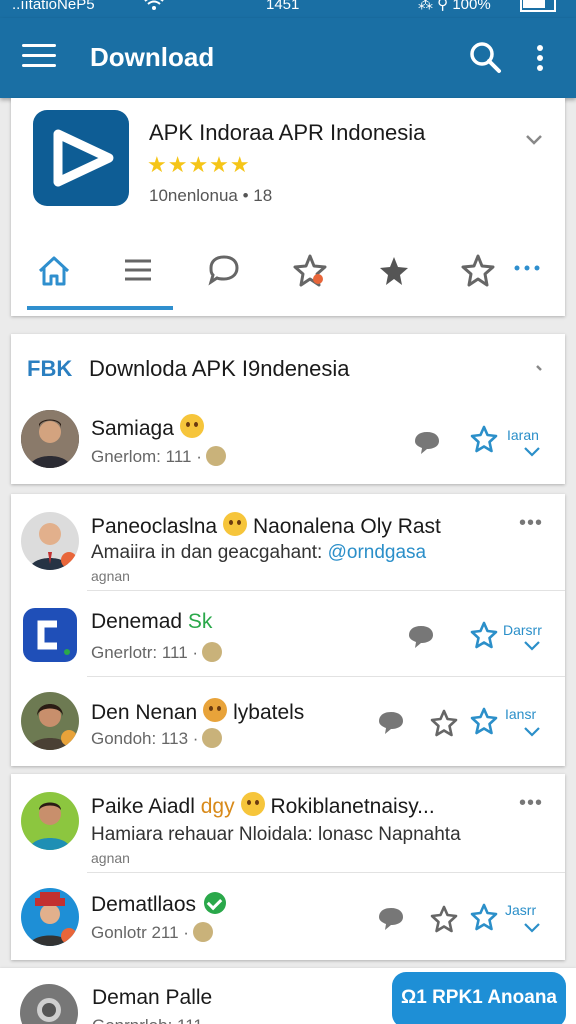  What do you see at coordinates (50, 635) in the screenshot?
I see `app-logo-icon` at bounding box center [50, 635].